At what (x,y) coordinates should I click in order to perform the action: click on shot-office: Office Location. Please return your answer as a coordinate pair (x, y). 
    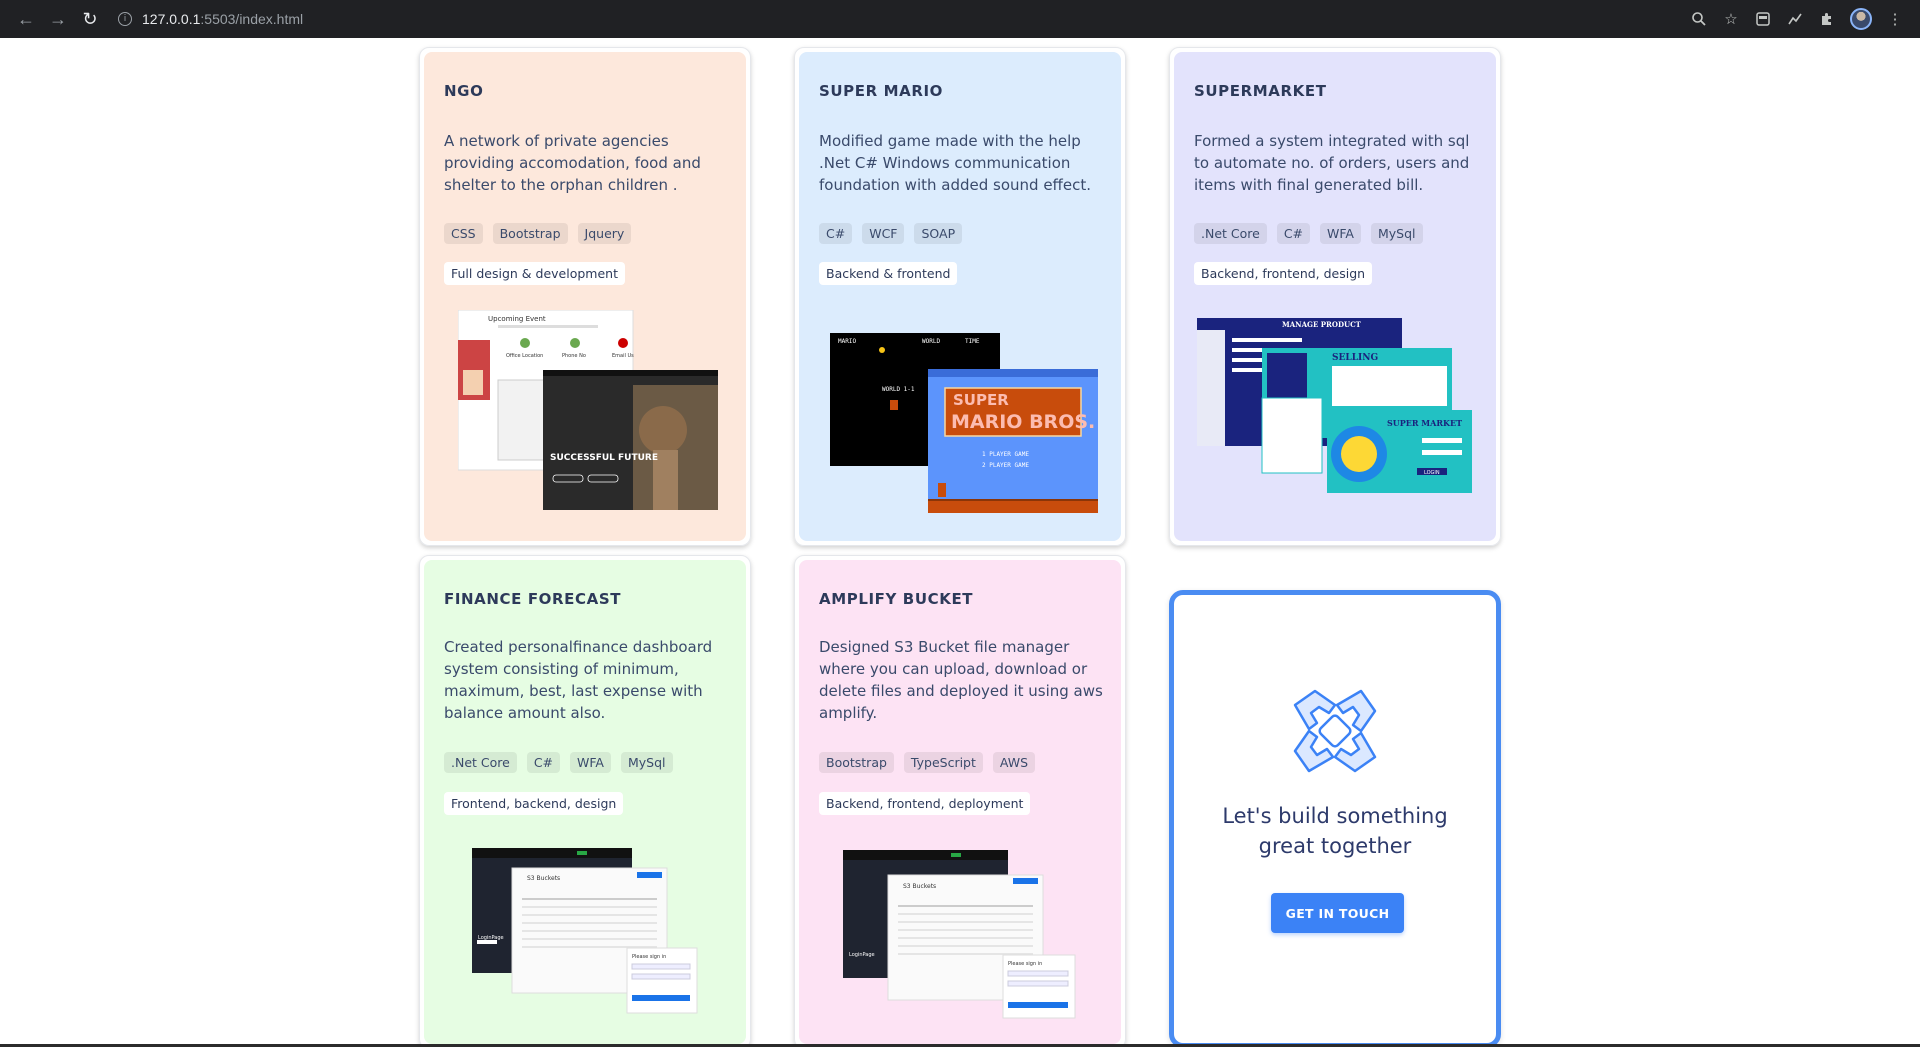
    Looking at the image, I should click on (524, 356).